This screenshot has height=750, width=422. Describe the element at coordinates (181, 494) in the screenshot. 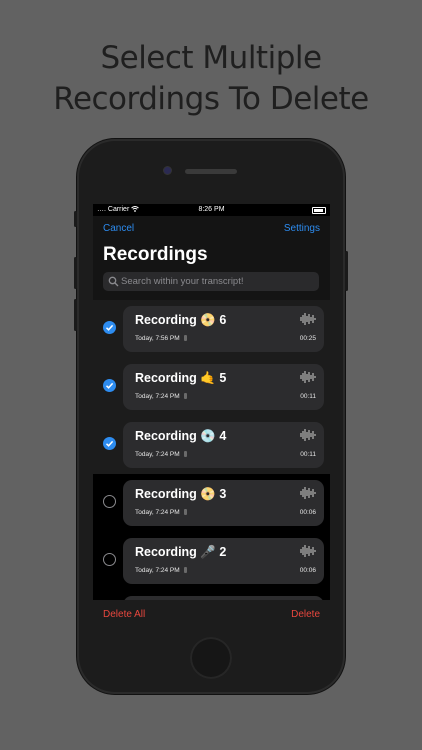

I see `recording-name: Recording 📀 3` at that location.